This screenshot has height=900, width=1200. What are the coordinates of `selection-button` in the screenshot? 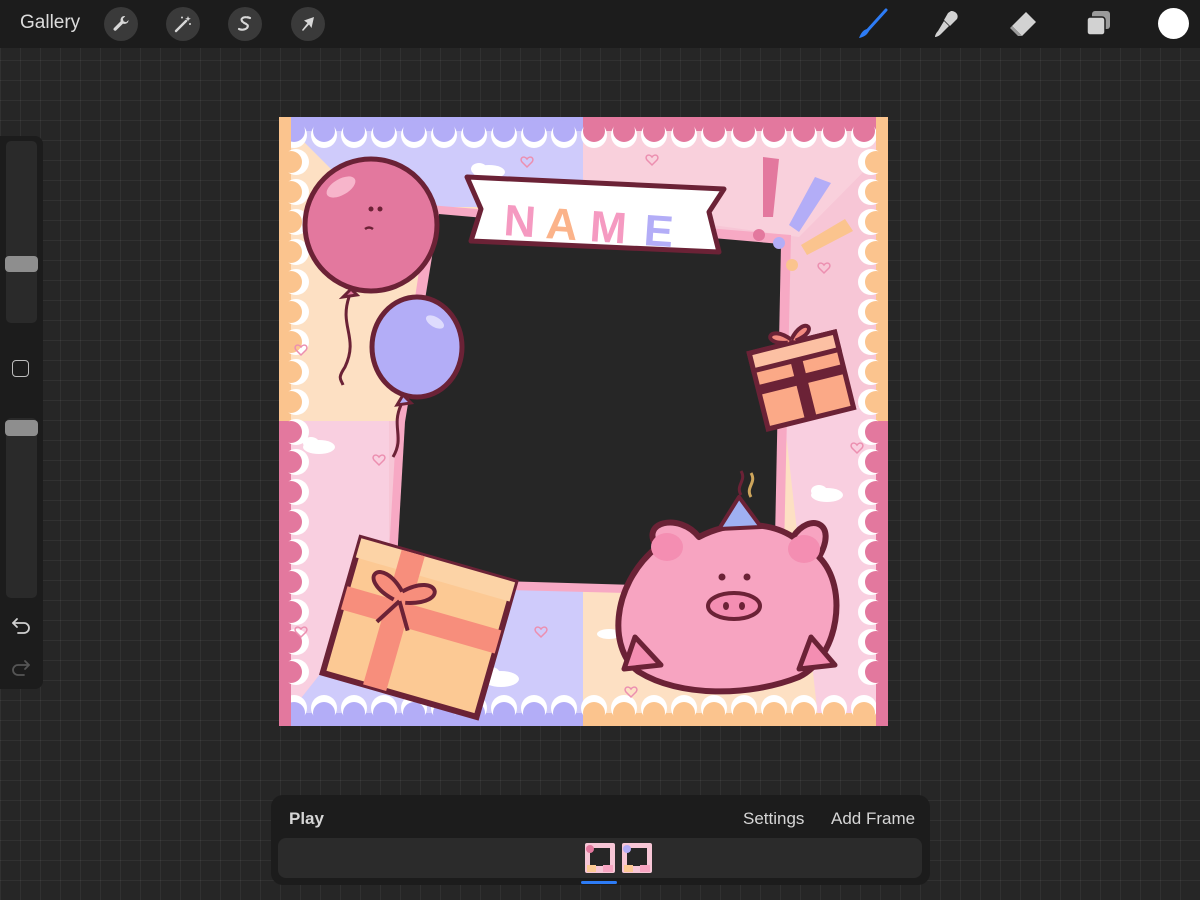 It's located at (245, 24).